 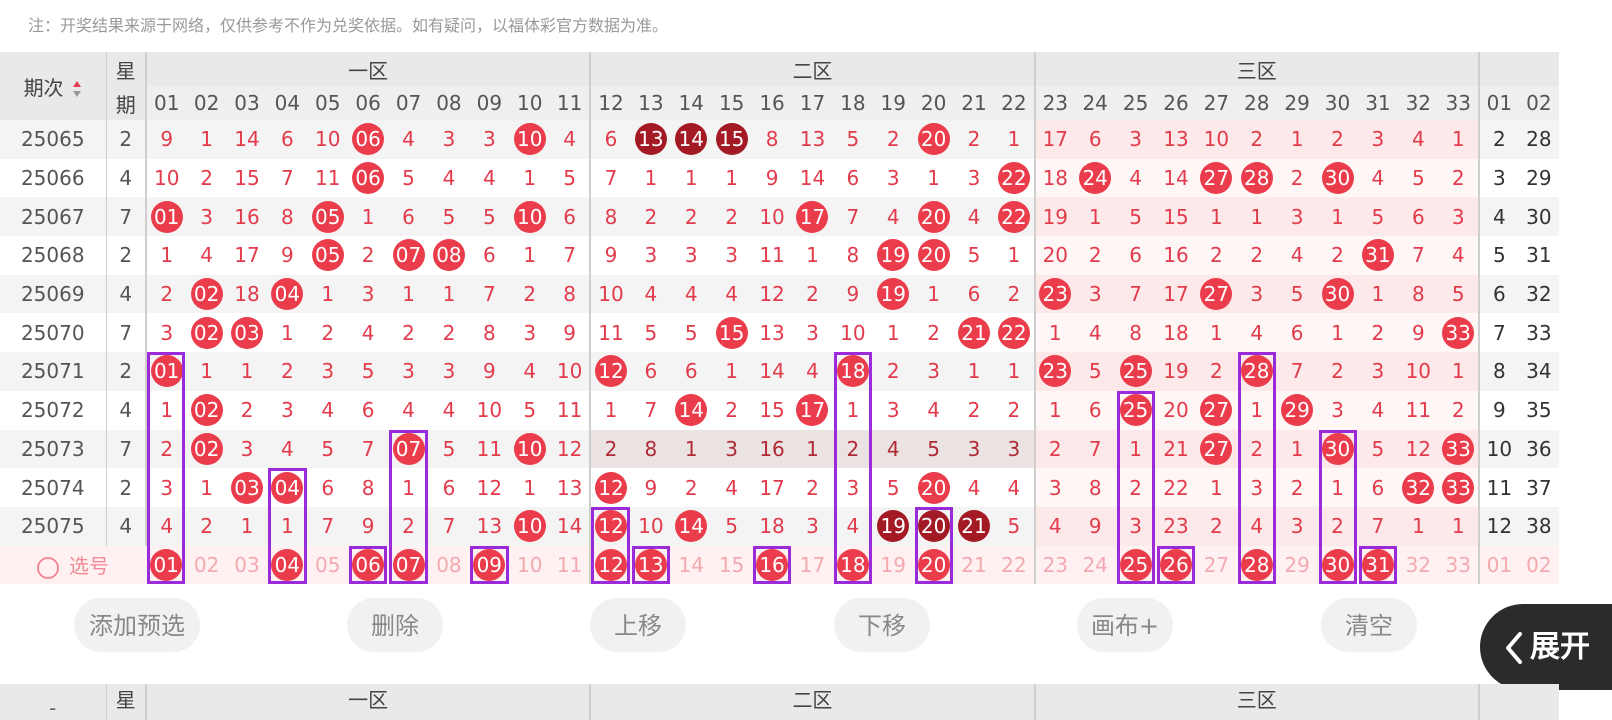 I want to click on selectable-number: 05, so click(x=327, y=565).